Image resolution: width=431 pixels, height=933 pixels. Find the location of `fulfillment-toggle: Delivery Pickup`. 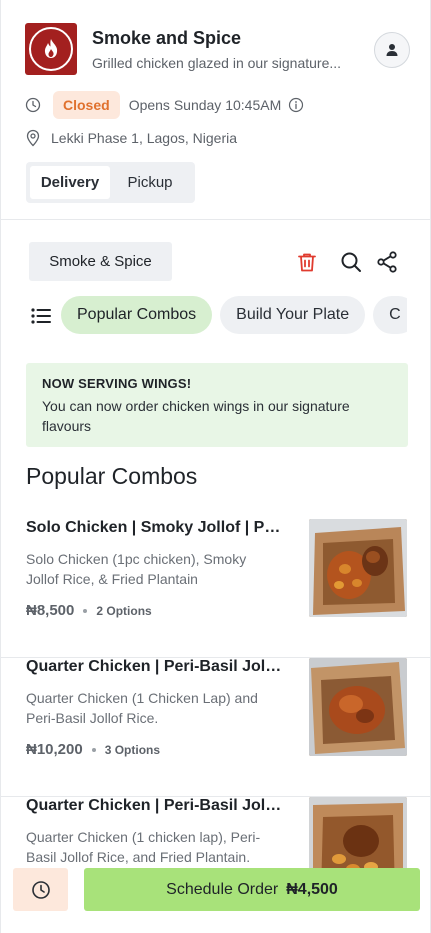

fulfillment-toggle: Delivery Pickup is located at coordinates (110, 182).